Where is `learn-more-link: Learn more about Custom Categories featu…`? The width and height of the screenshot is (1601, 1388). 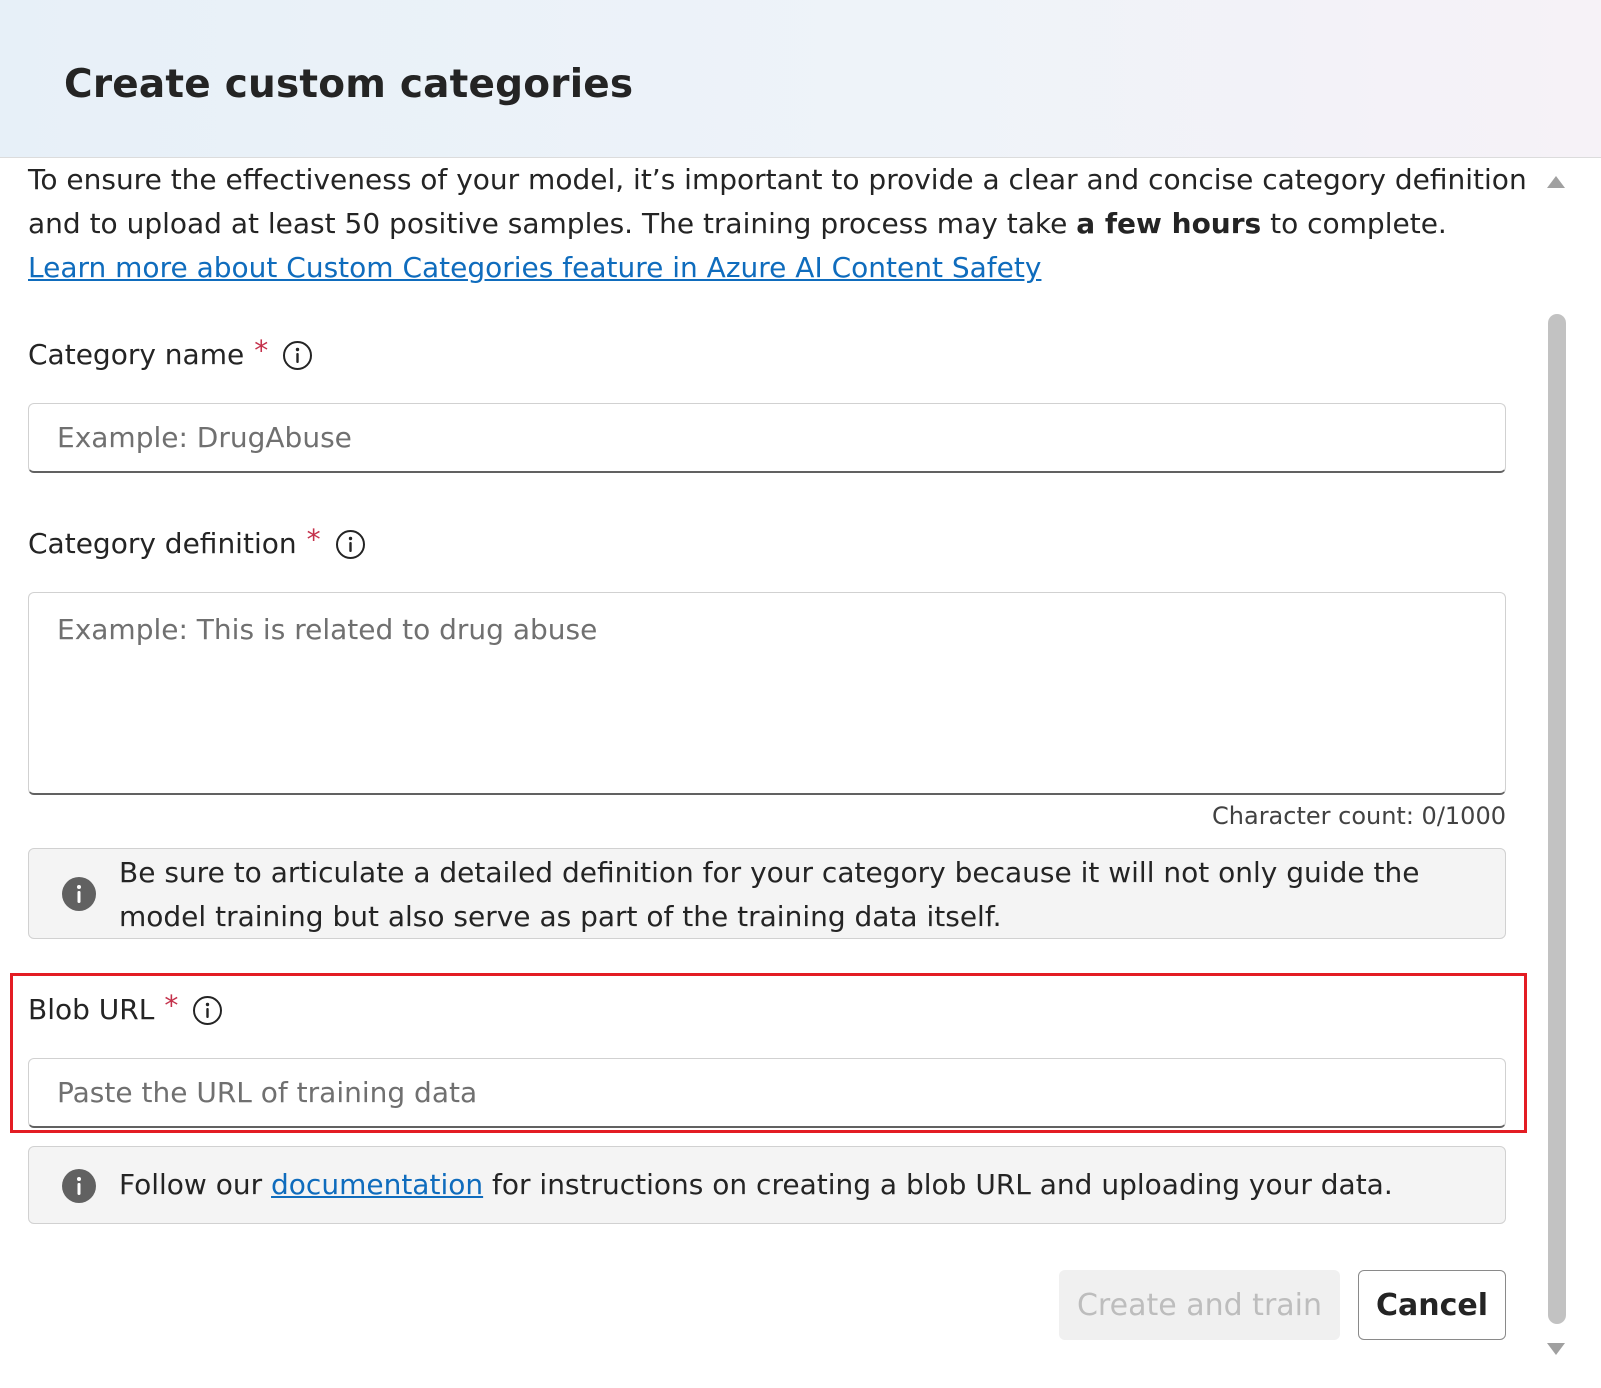 learn-more-link: Learn more about Custom Categories featu… is located at coordinates (534, 267).